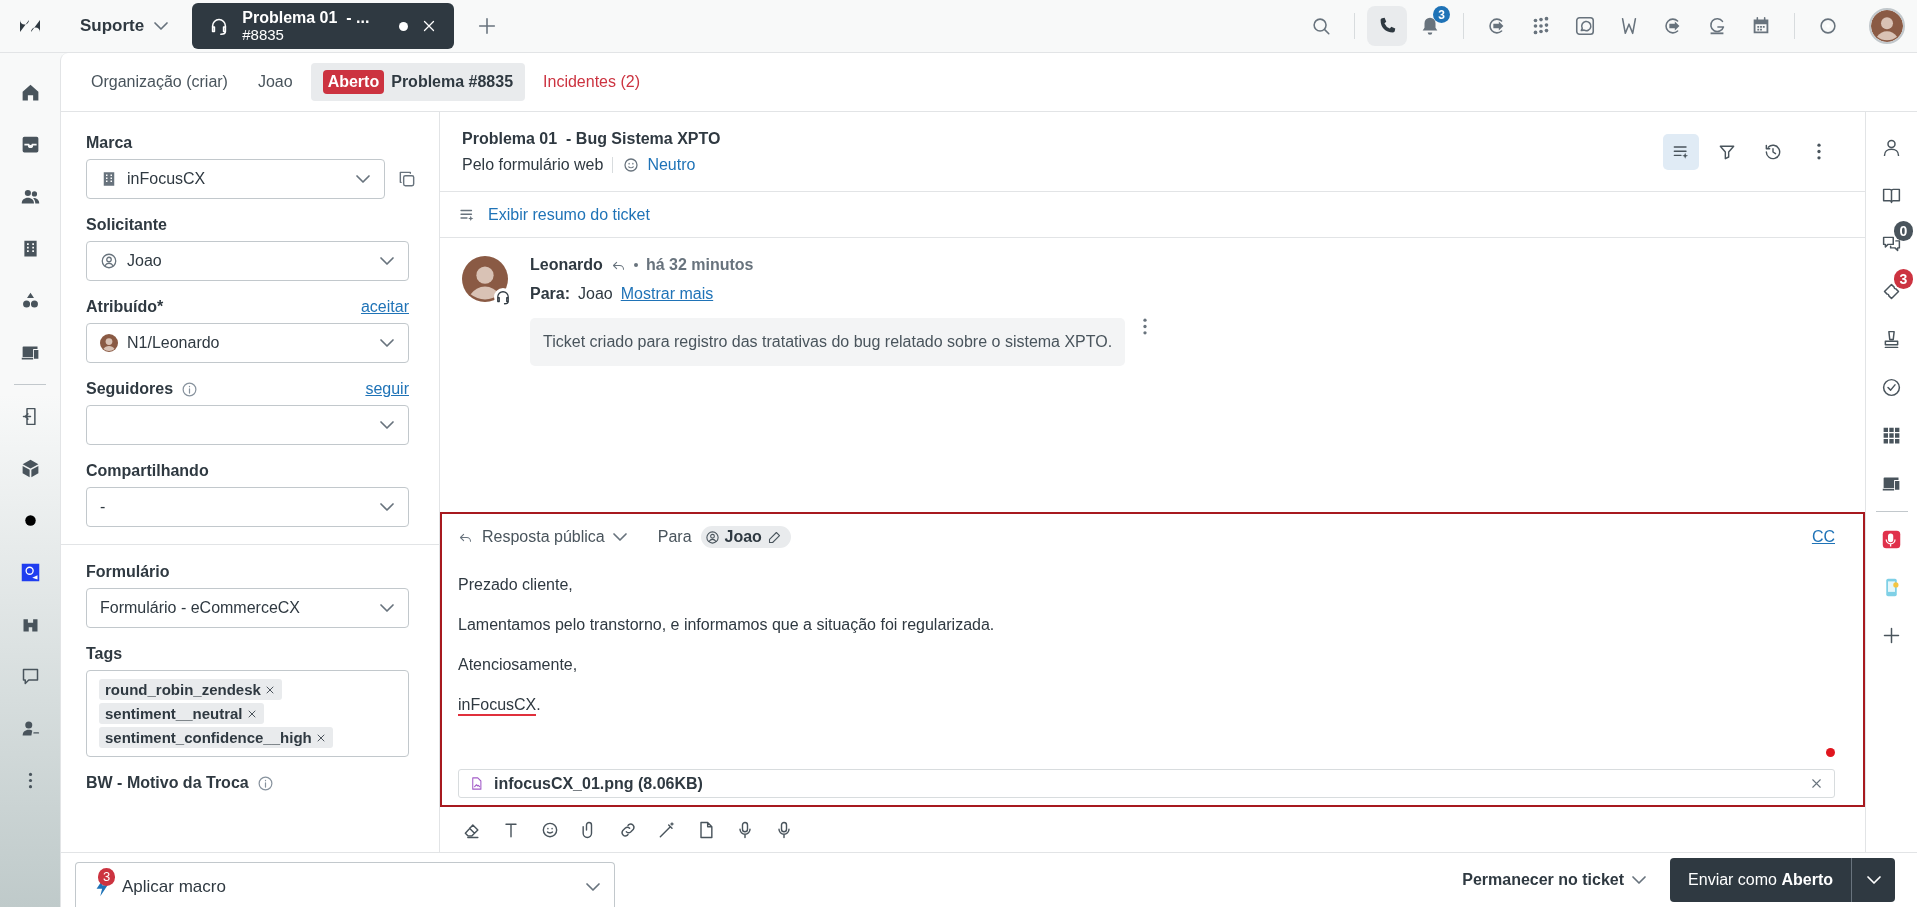 This screenshot has height=907, width=1917. I want to click on copy-icon, so click(407, 179).